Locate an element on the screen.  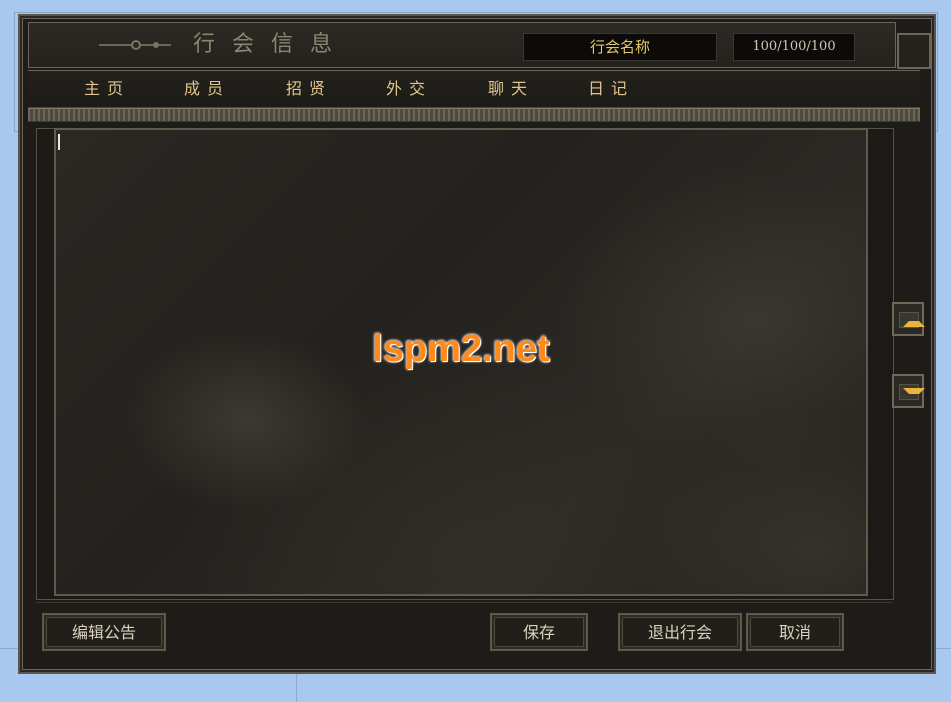
up-arrow-icon is located at coordinates (914, 321).